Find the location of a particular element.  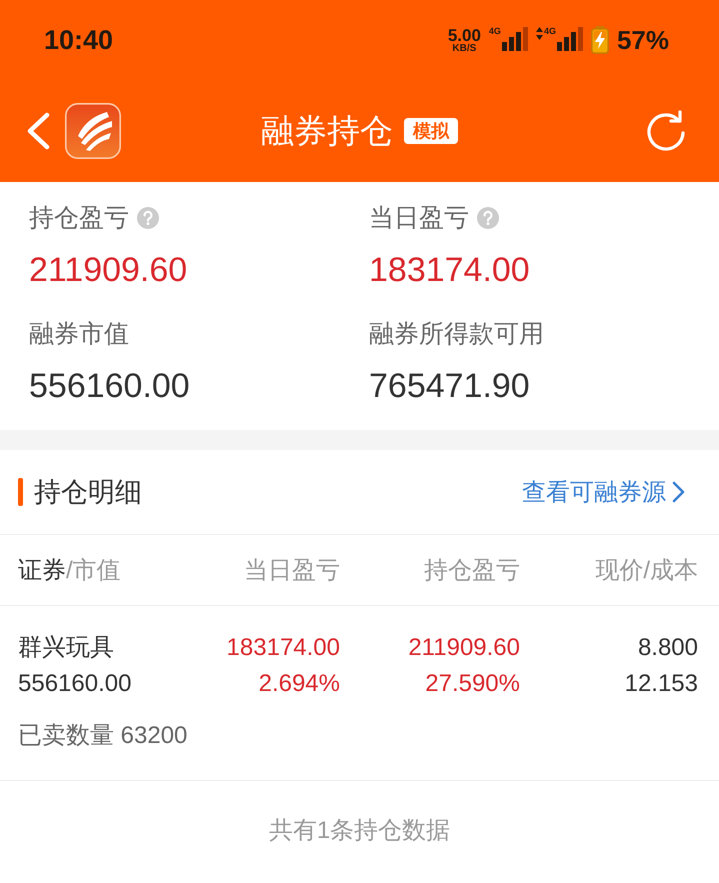

table-cell-text: 211909.60 is located at coordinates (464, 648).